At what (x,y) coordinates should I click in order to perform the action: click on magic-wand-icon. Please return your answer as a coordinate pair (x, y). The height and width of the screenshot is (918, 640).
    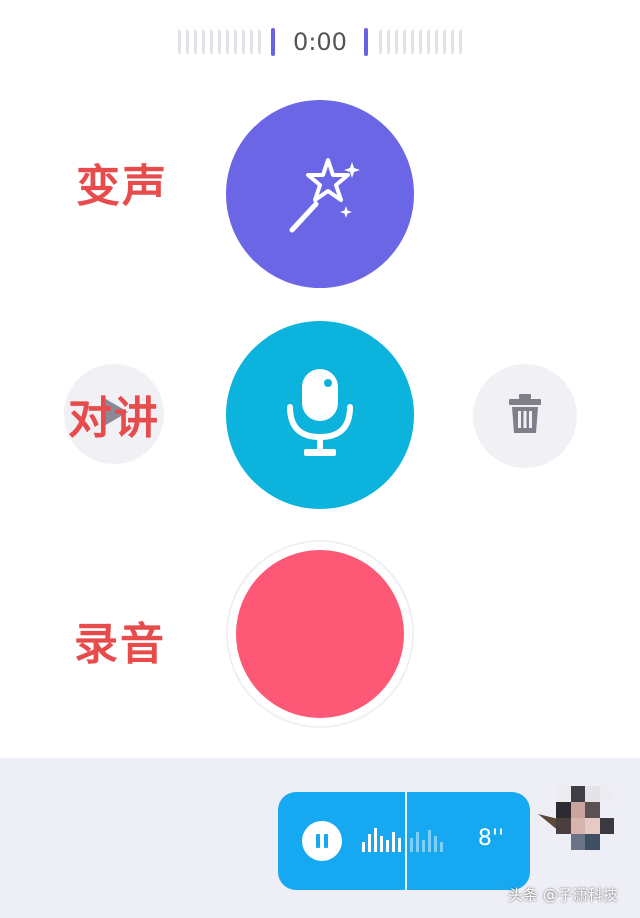
    Looking at the image, I should click on (320, 194).